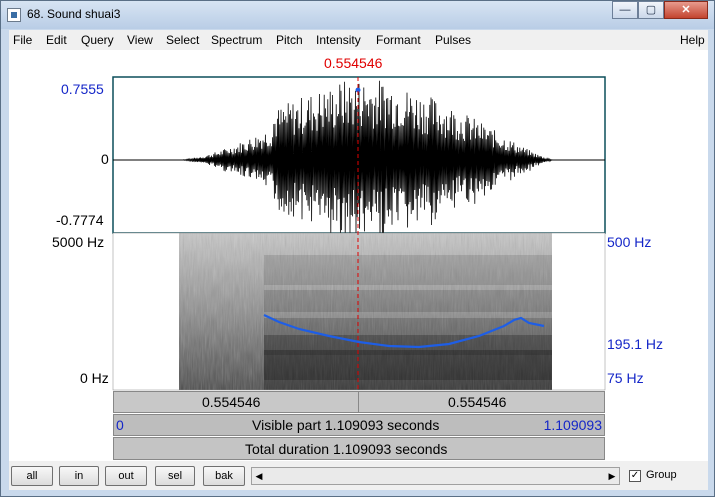  Describe the element at coordinates (612, 476) in the screenshot. I see `scroll-right-icon: ▶` at that location.